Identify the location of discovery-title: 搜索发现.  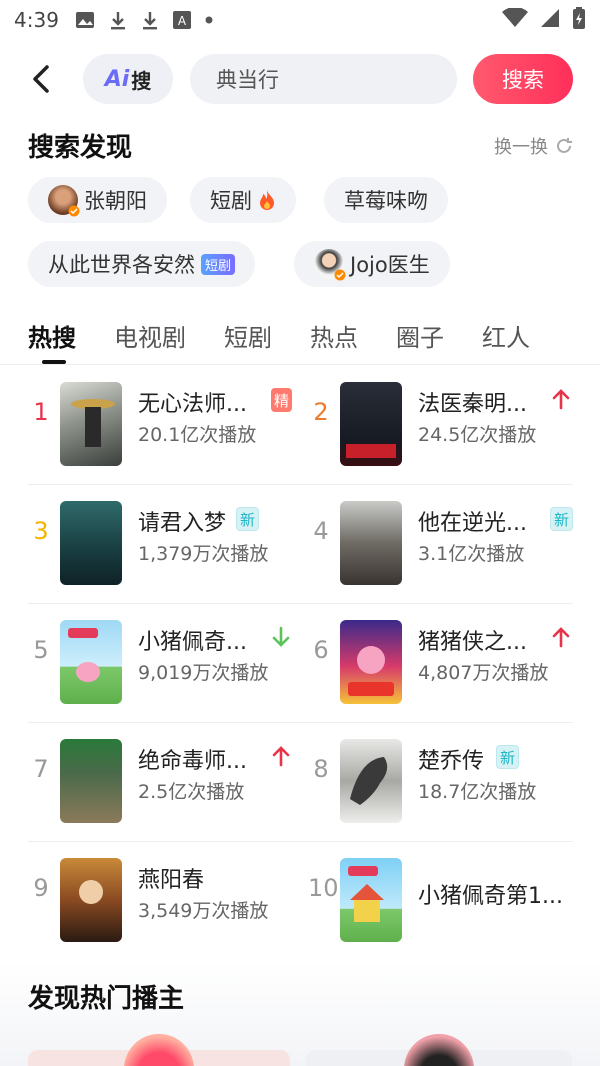
(80, 148).